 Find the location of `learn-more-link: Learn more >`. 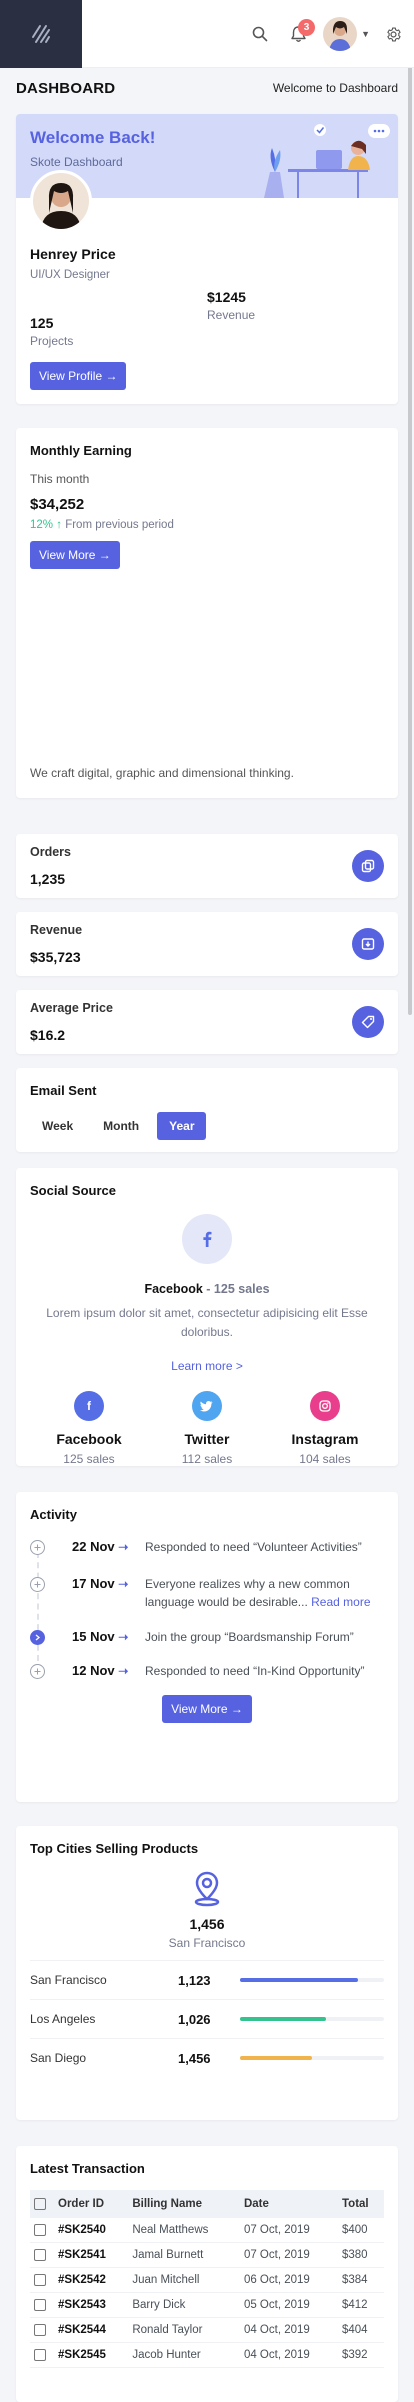

learn-more-link: Learn more > is located at coordinates (207, 1366).